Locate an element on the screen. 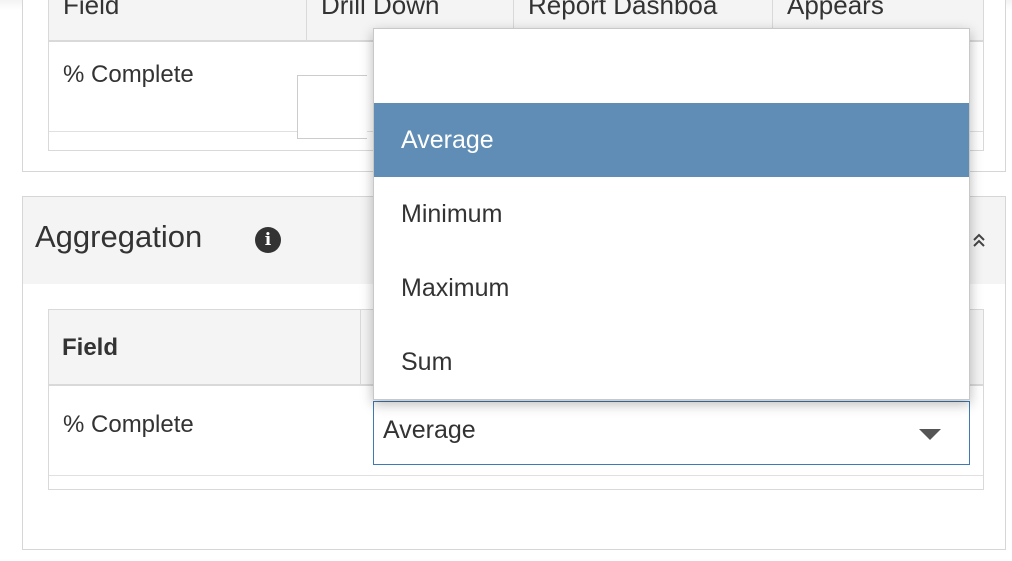 The height and width of the screenshot is (561, 1012). dropdown-option-minimum: Minimum is located at coordinates (671, 214).